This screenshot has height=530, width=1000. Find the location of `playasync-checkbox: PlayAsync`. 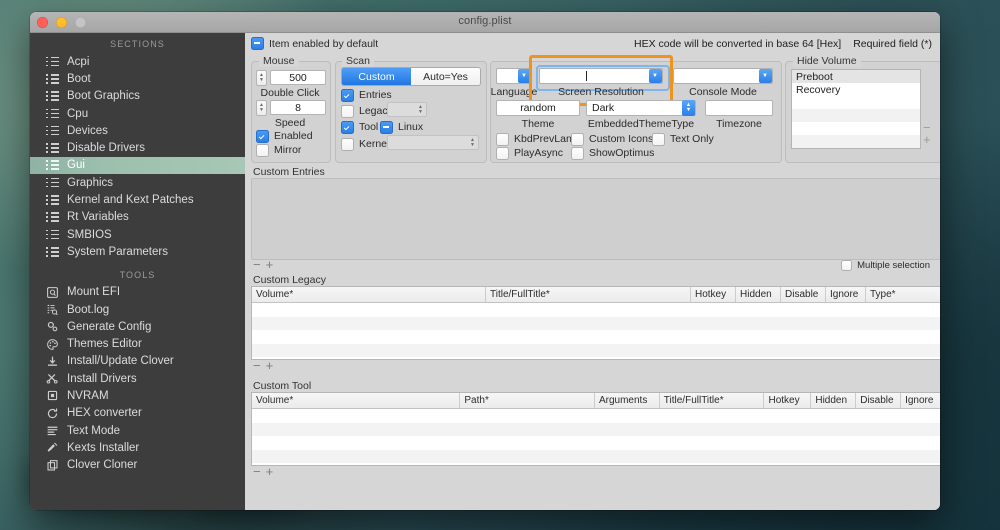

playasync-checkbox: PlayAsync is located at coordinates (529, 153).